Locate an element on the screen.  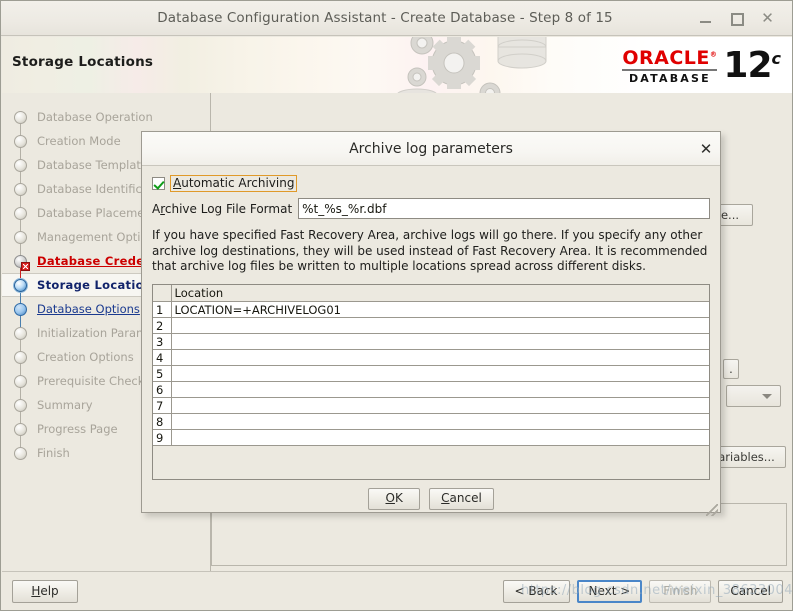
table-row: 4 is located at coordinates (431, 357).